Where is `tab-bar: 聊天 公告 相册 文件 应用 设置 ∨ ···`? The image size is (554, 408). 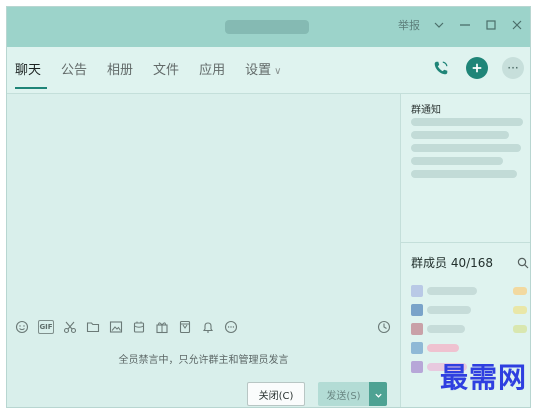 tab-bar: 聊天 公告 相册 文件 应用 设置 ∨ ··· is located at coordinates (268, 70).